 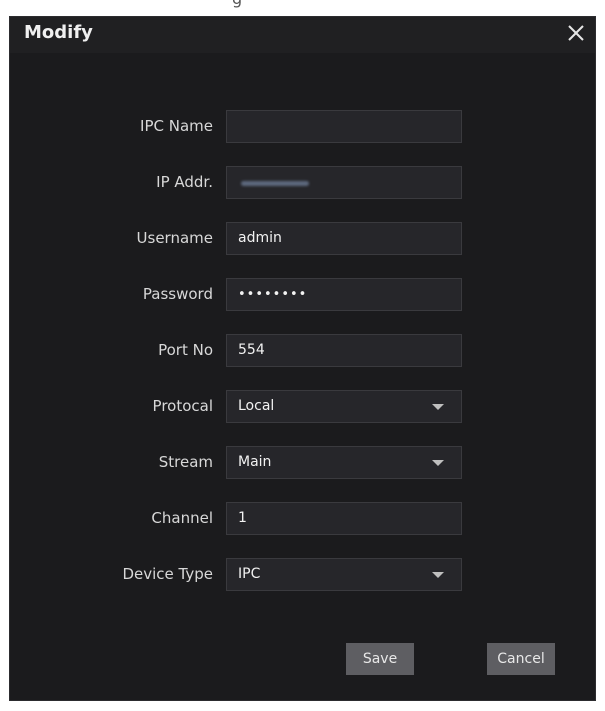 I want to click on close-button, so click(x=576, y=33).